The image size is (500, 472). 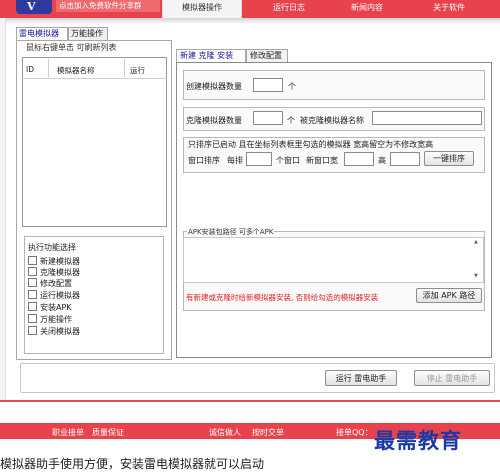 What do you see at coordinates (288, 160) in the screenshot?
I see `per-row-unit: 个窗口` at bounding box center [288, 160].